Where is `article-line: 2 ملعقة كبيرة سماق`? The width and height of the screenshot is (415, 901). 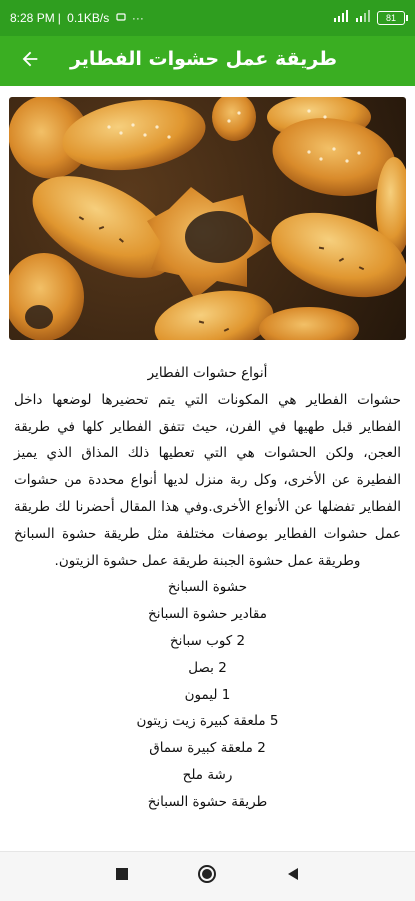 article-line: 2 ملعقة كبيرة سماق is located at coordinates (207, 748).